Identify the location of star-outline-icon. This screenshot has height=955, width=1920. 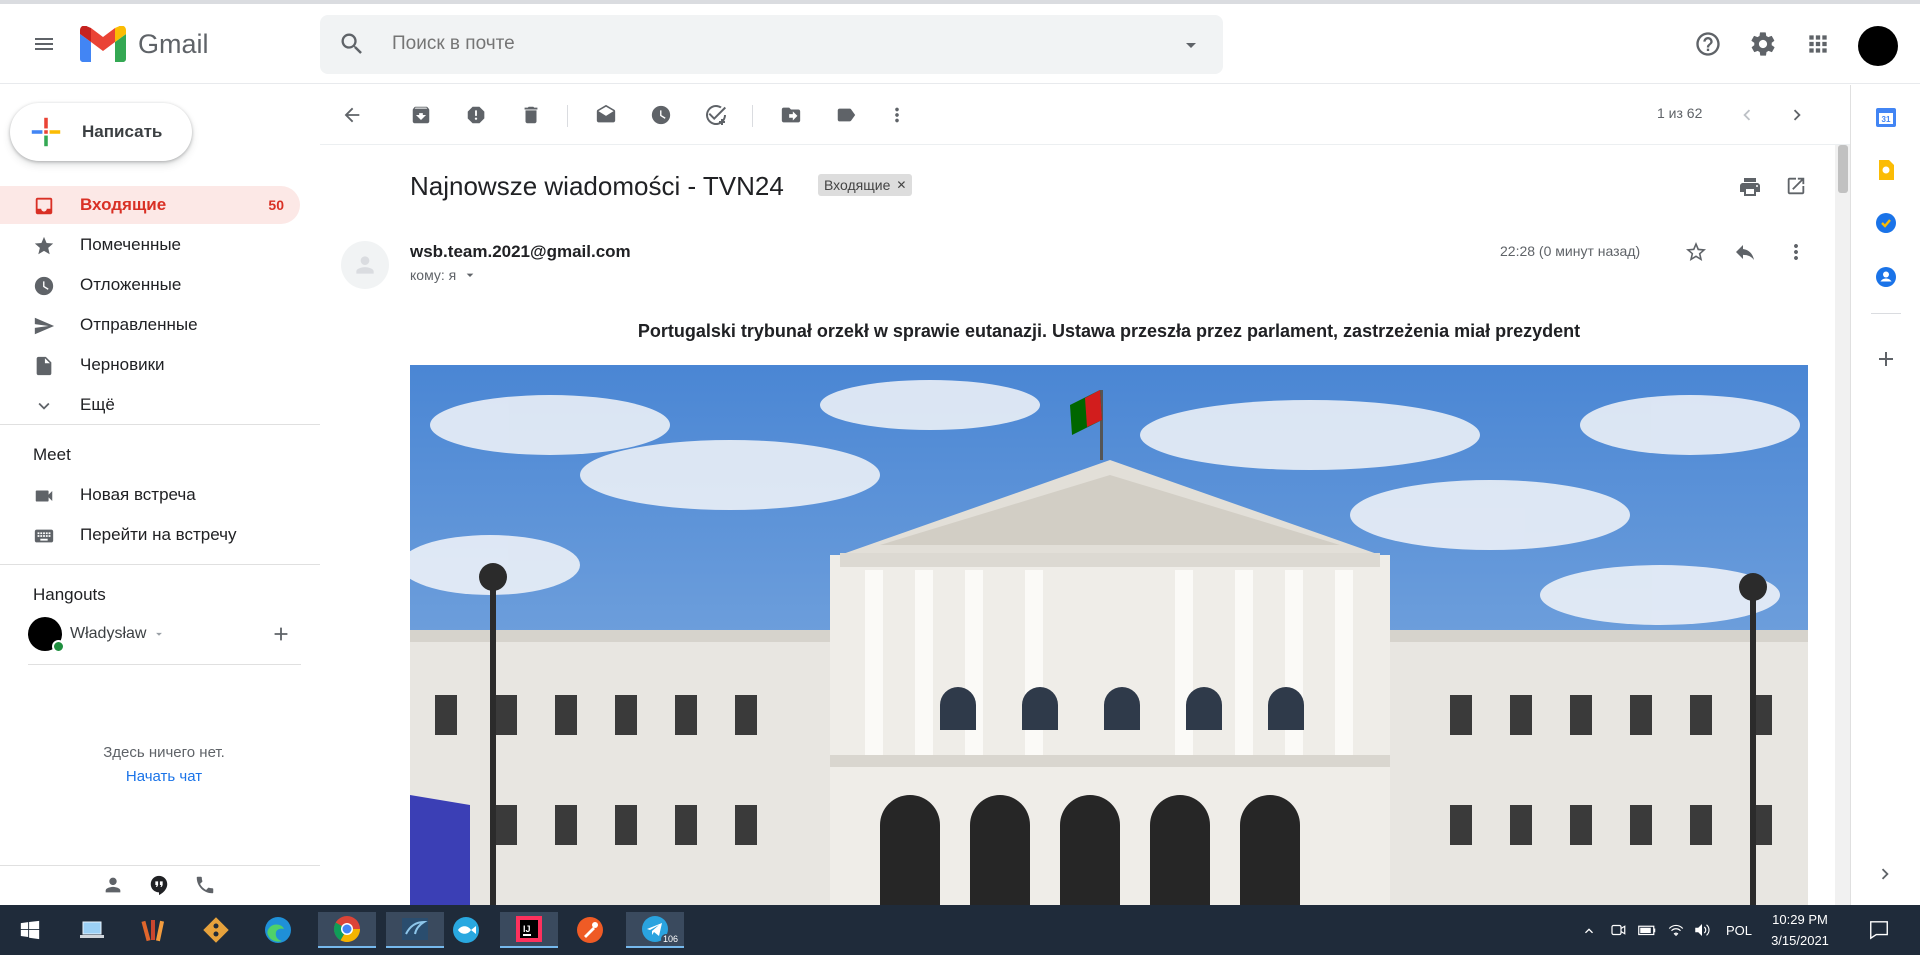
(1696, 252).